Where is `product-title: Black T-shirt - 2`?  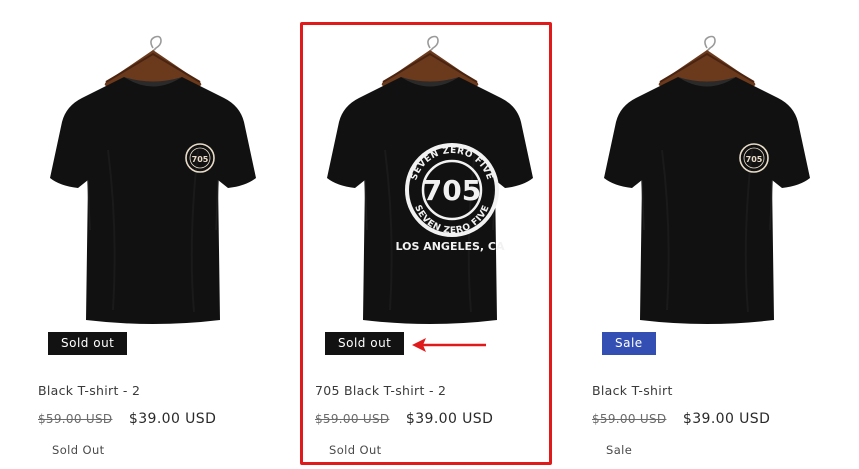
product-title: Black T-shirt - 2 is located at coordinates (89, 390).